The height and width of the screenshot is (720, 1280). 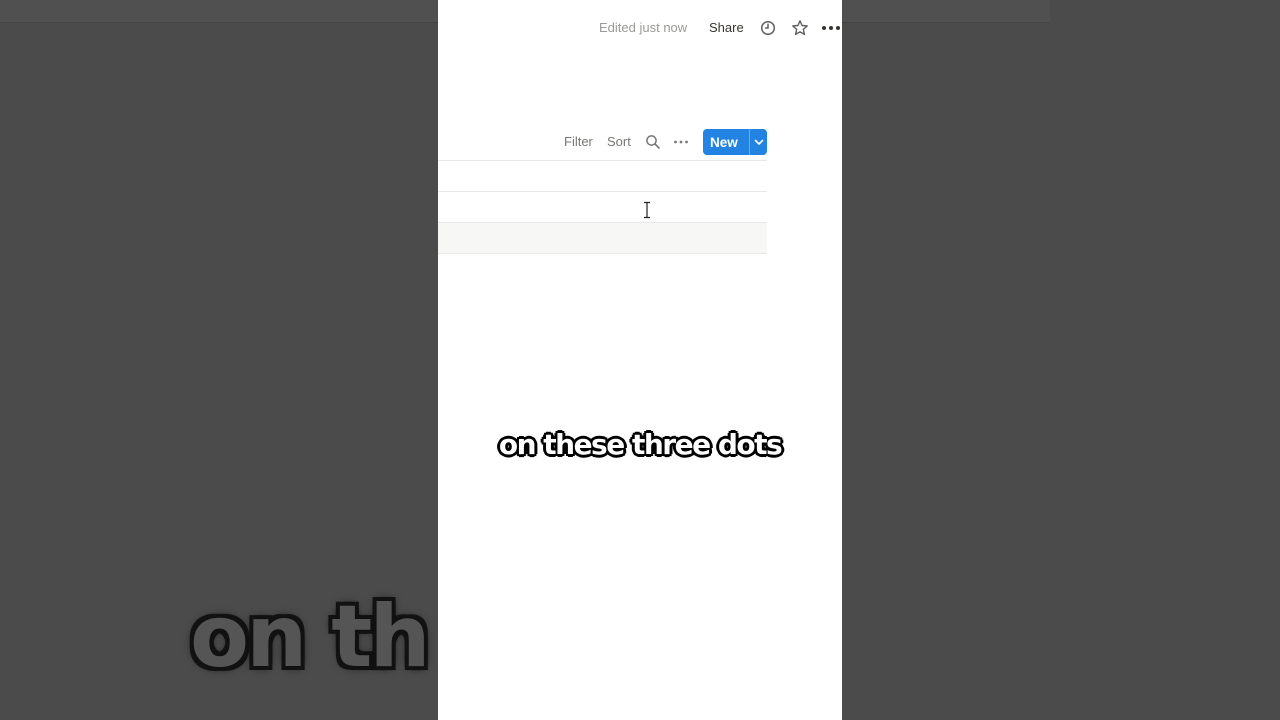 I want to click on page-topbar: Edited just now Share, so click(x=640, y=28).